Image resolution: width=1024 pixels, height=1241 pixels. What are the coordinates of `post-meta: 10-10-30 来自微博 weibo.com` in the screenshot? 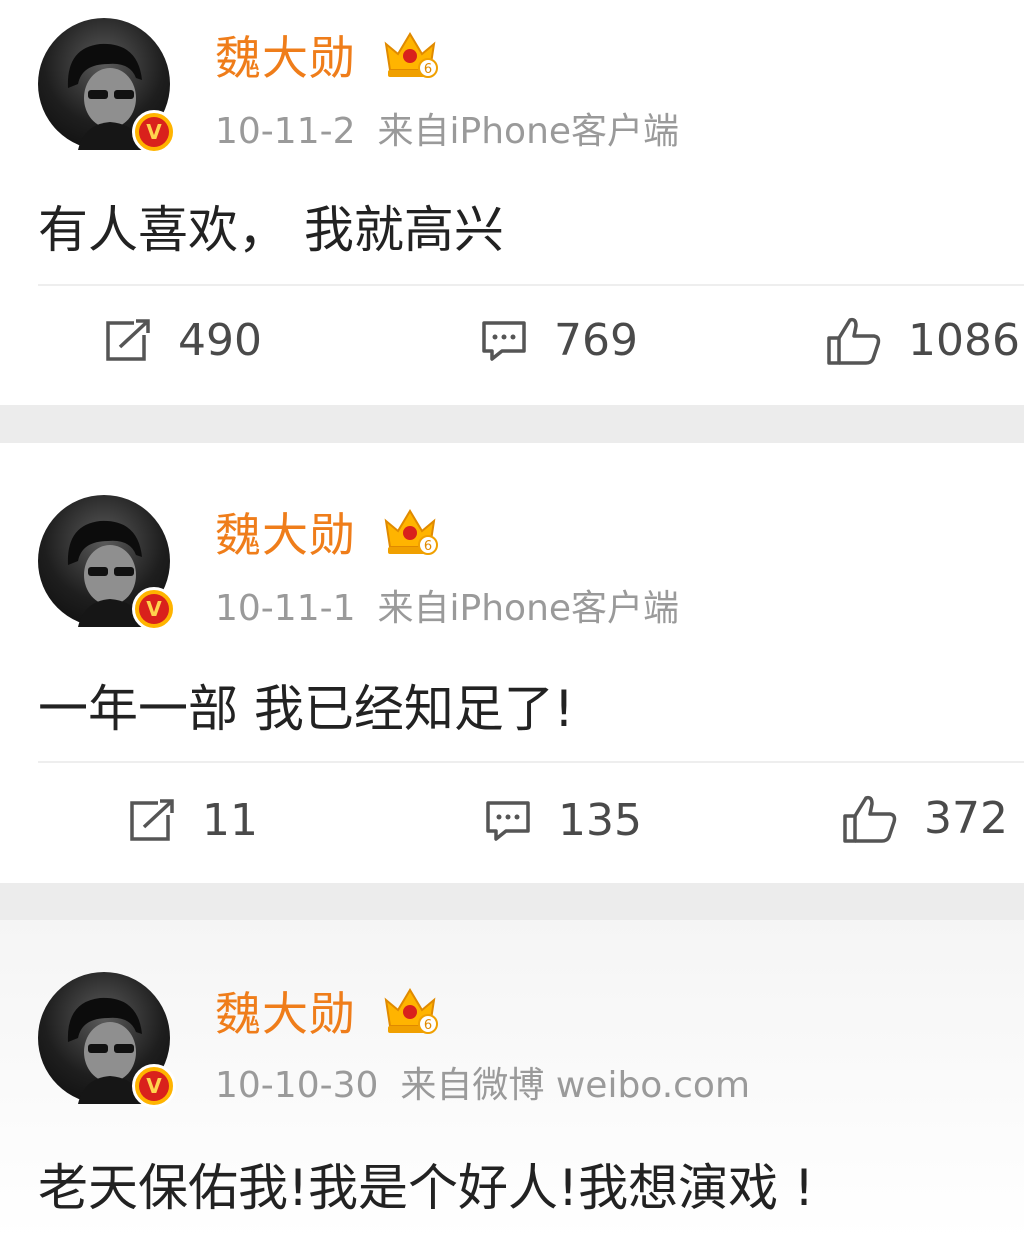 It's located at (482, 1082).